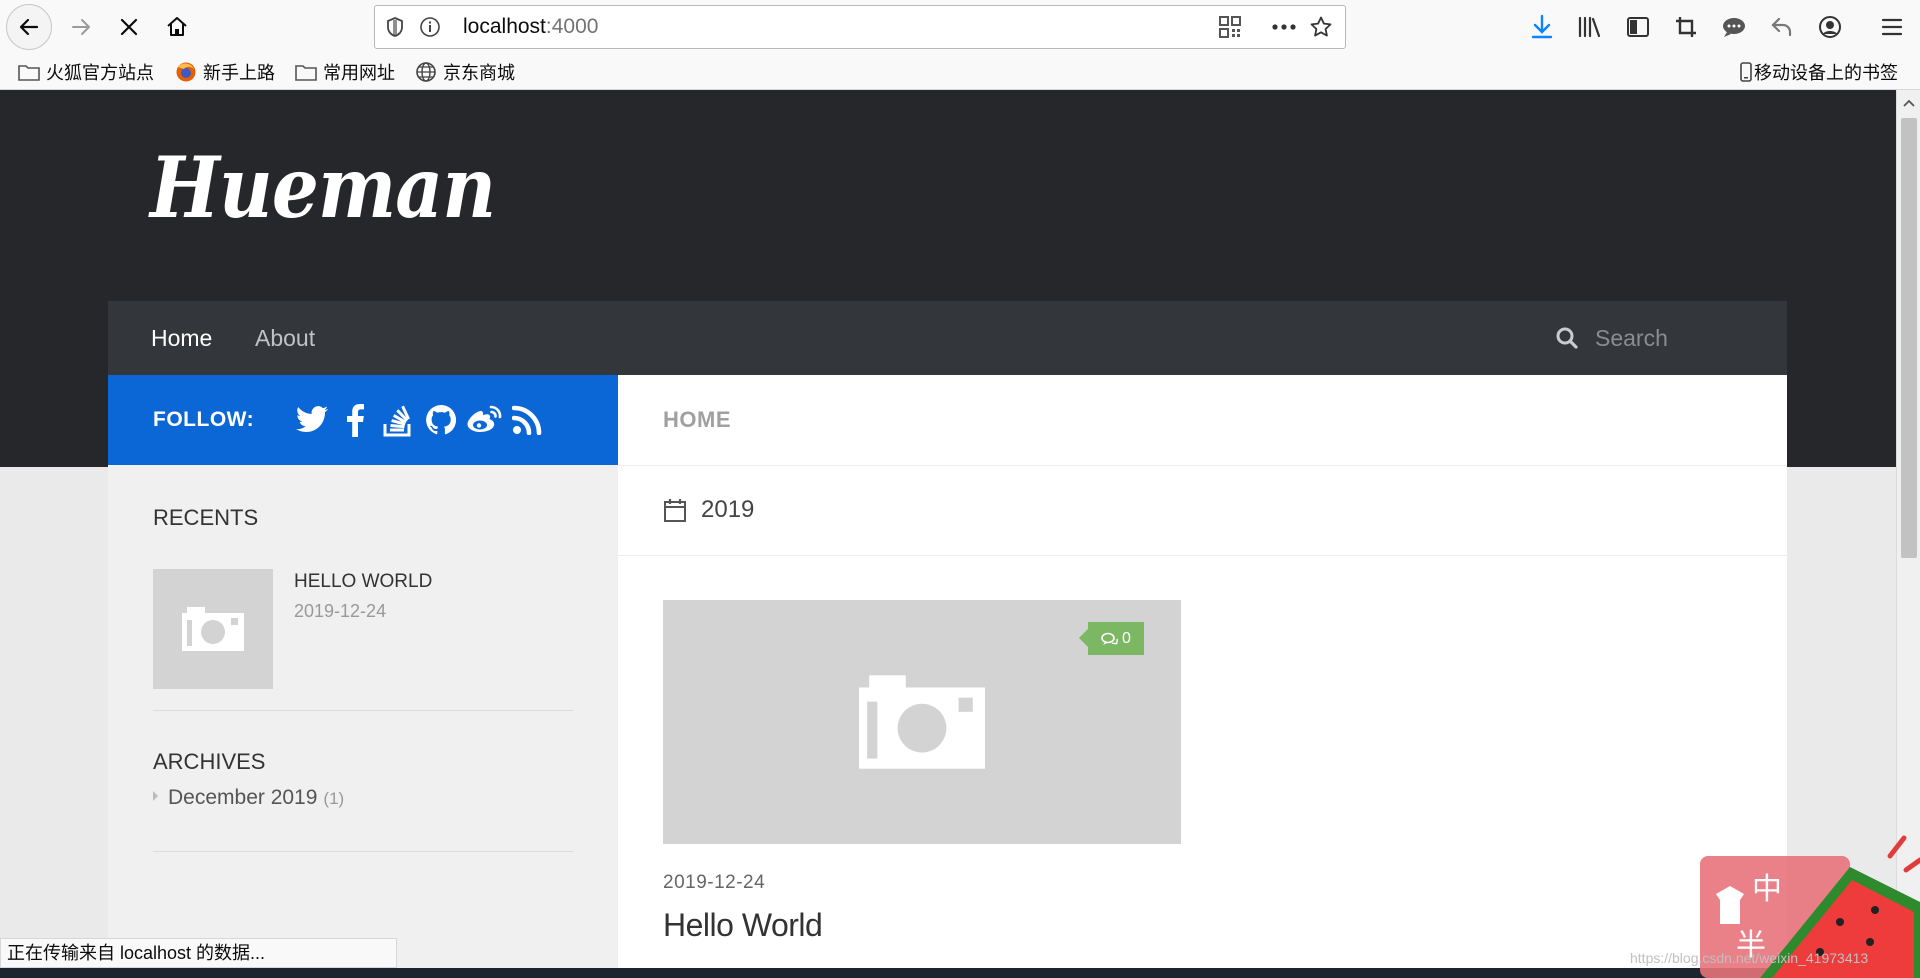  I want to click on nav-search: Search, so click(1611, 338).